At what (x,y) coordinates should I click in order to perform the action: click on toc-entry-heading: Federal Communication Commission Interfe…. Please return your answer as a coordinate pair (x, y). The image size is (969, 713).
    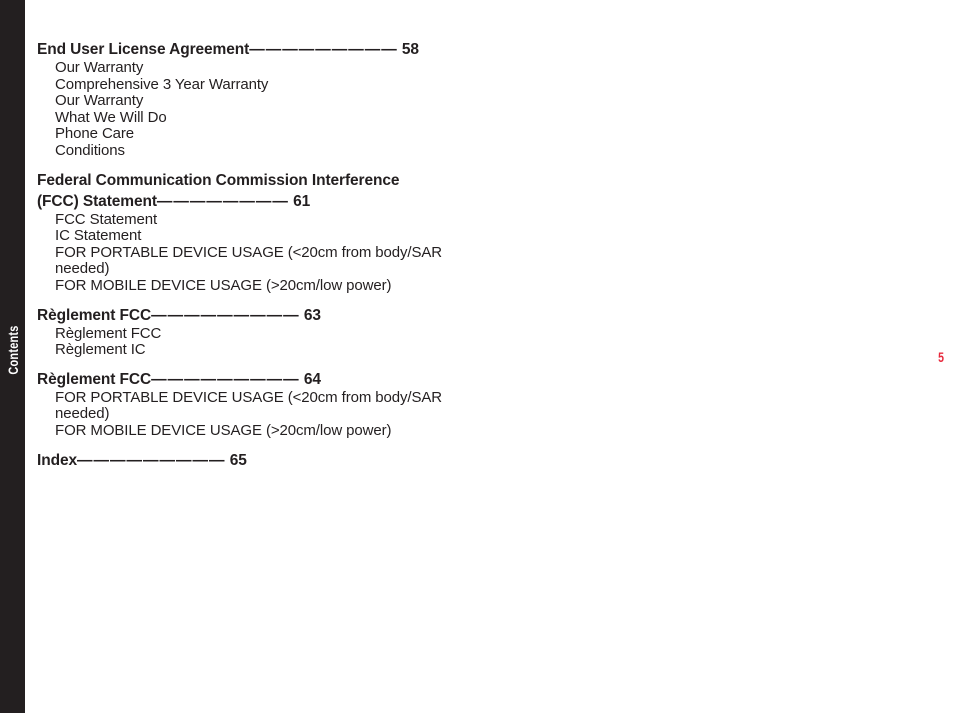
    Looking at the image, I should click on (252, 191).